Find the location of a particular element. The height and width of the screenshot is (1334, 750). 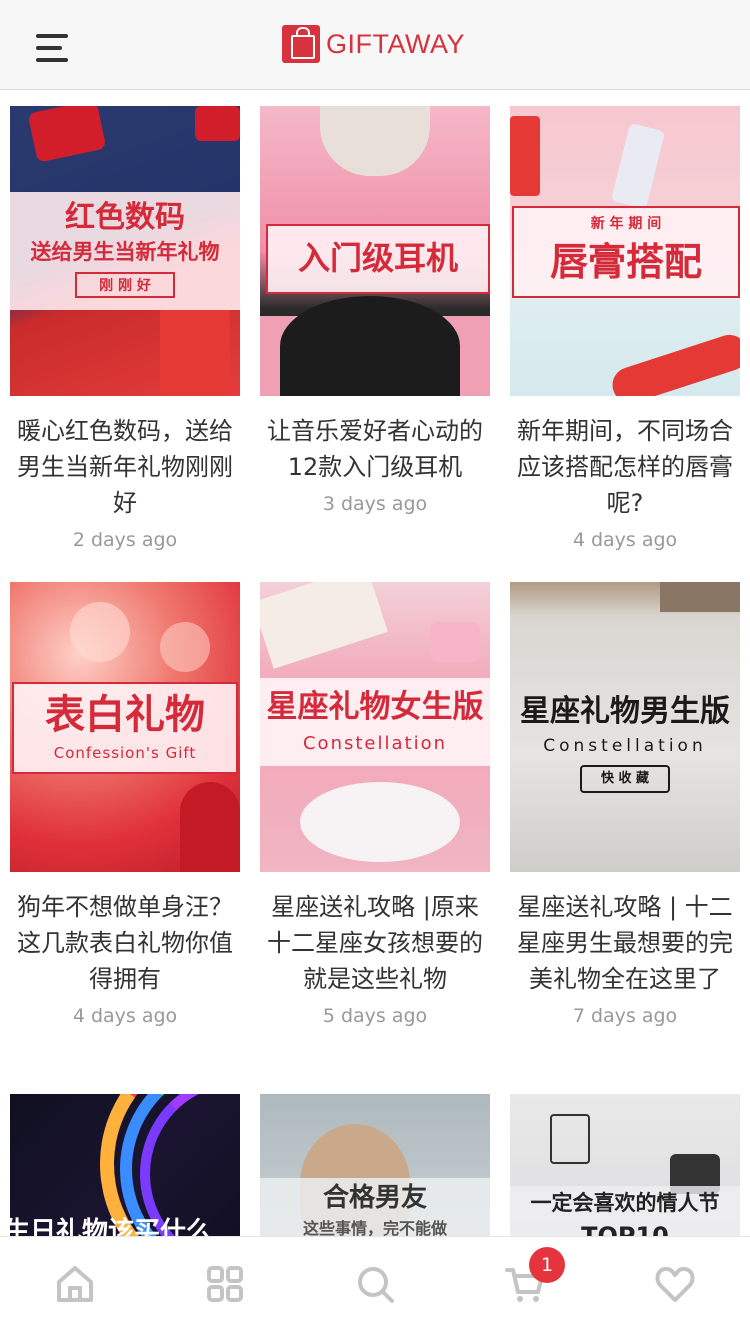

article-thumbnail: 合格男友 这些事情，完不能做 is located at coordinates (375, 1165).